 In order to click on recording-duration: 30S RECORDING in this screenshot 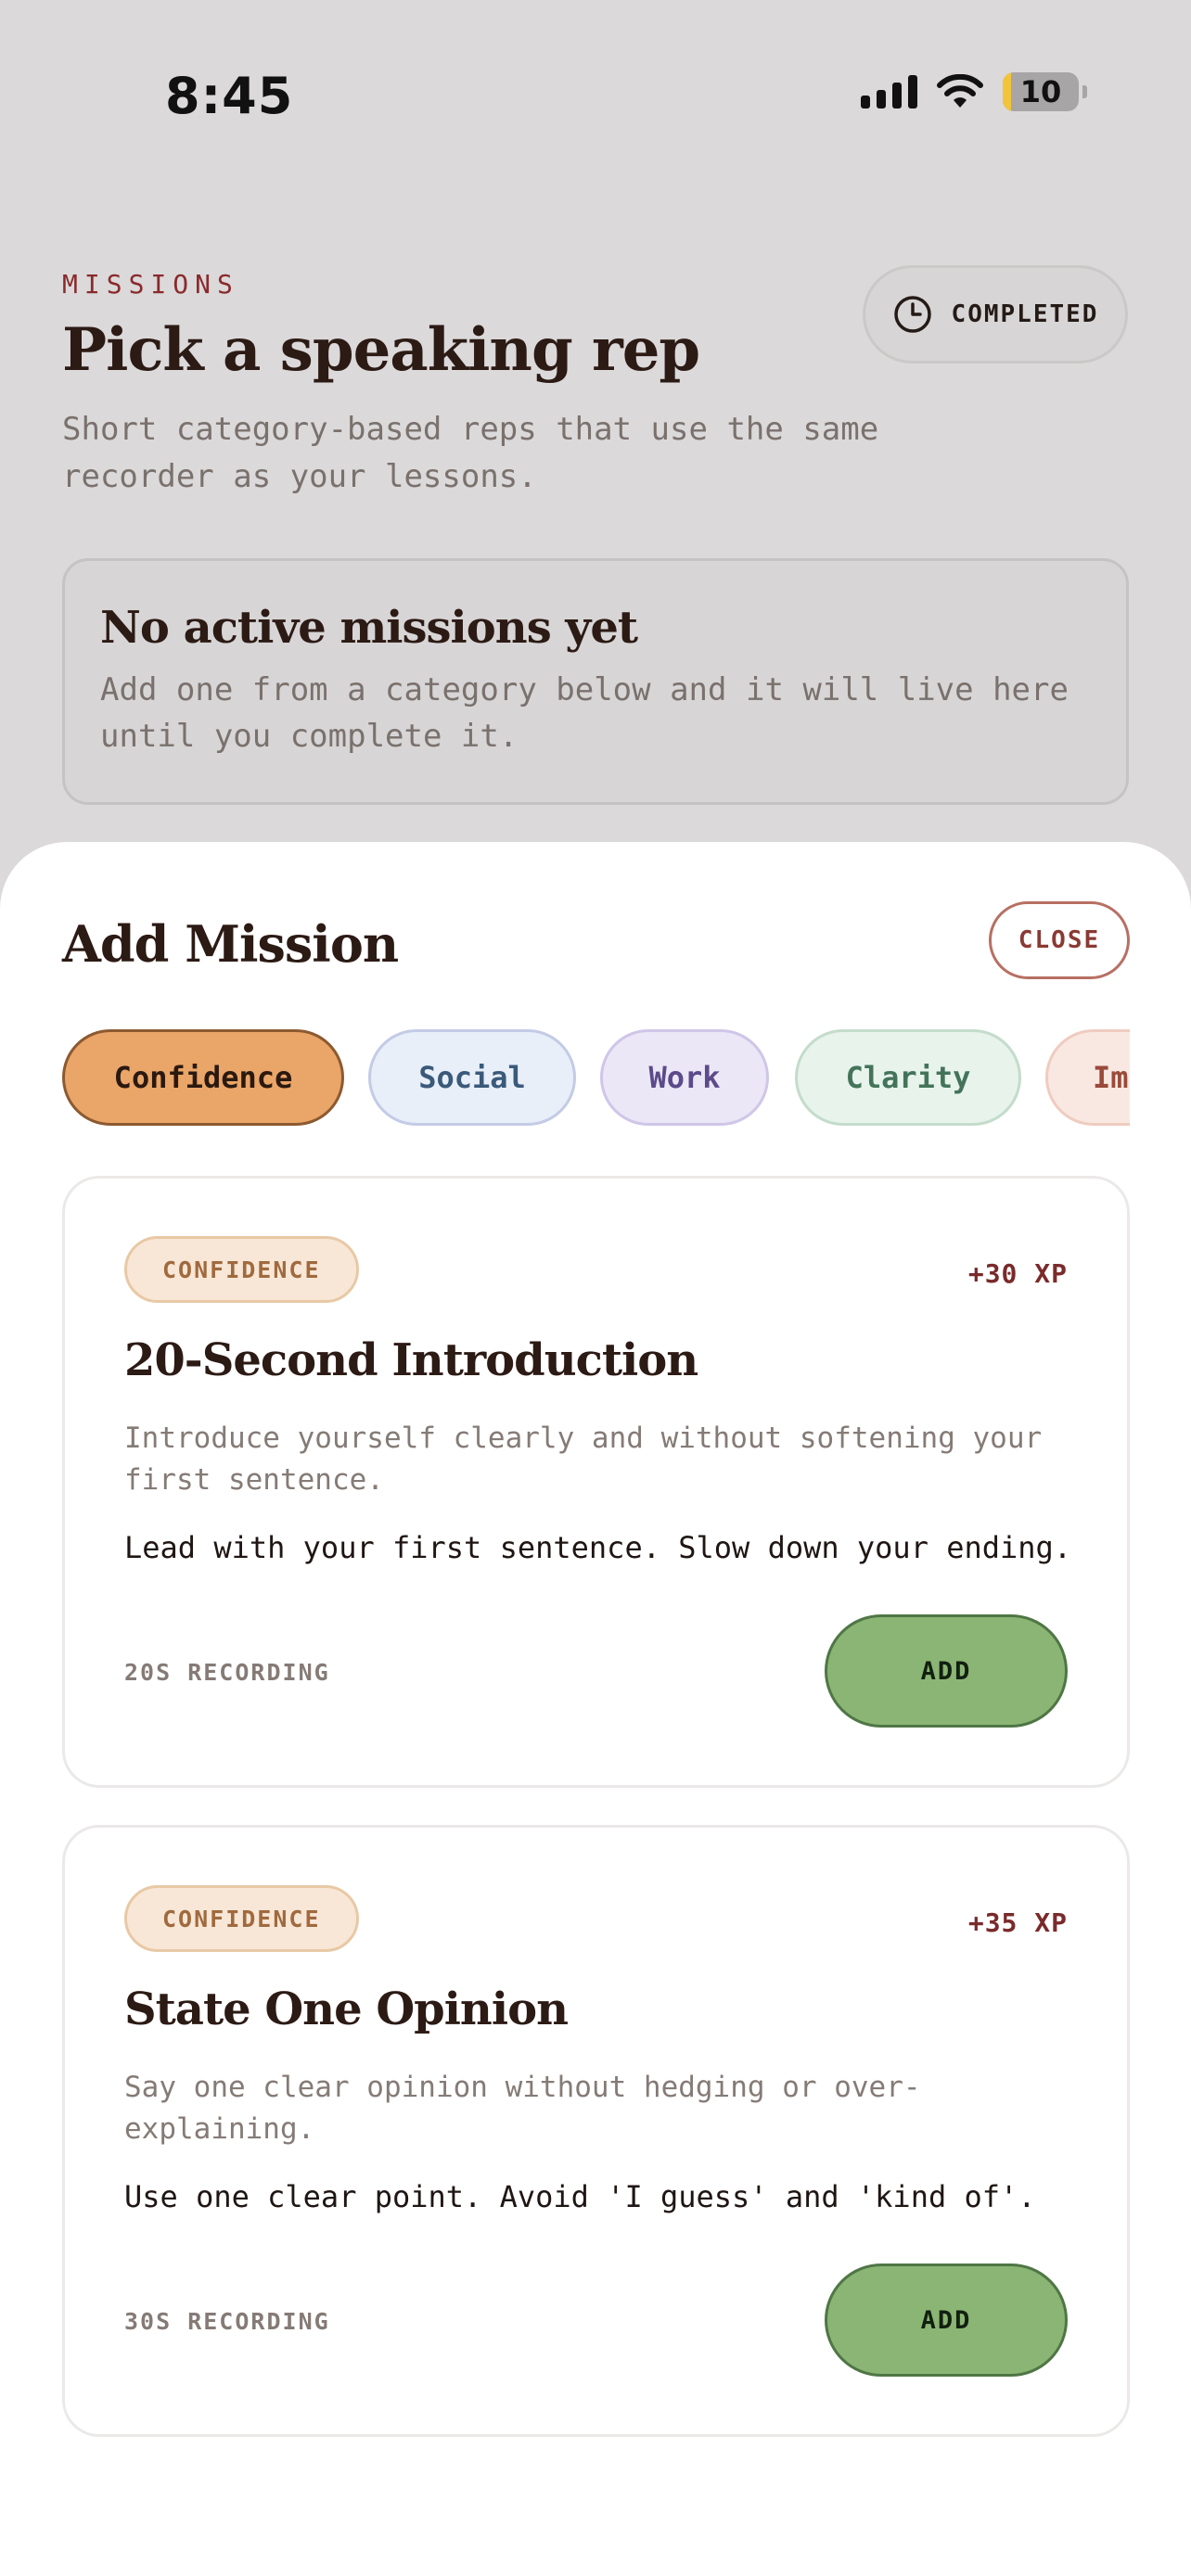, I will do `click(227, 2321)`.